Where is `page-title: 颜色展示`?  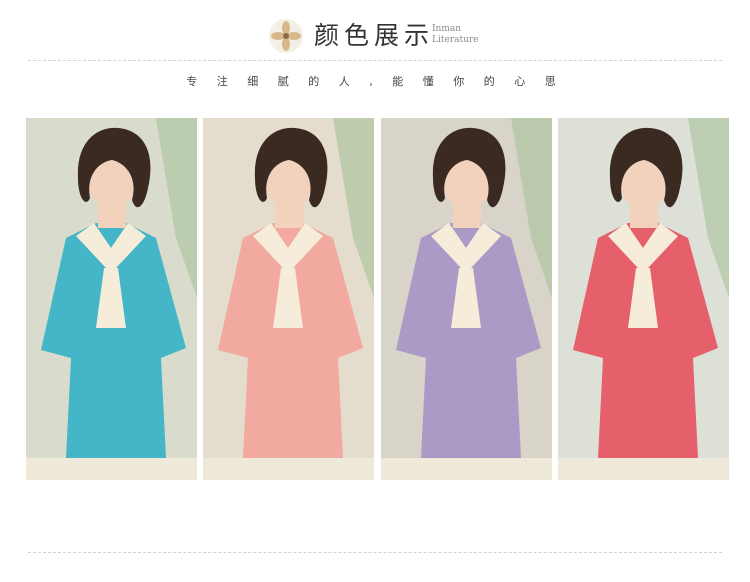 page-title: 颜色展示 is located at coordinates (374, 35).